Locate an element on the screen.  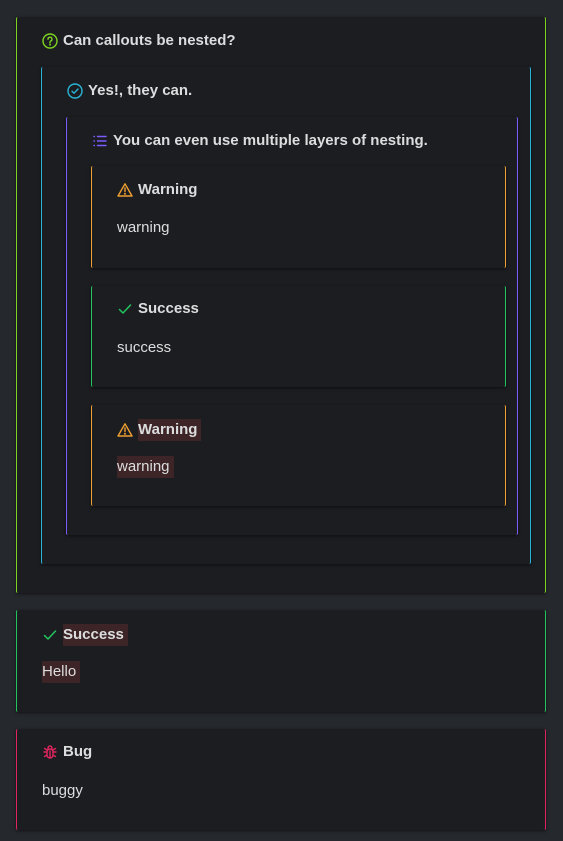
bug-icon is located at coordinates (50, 752).